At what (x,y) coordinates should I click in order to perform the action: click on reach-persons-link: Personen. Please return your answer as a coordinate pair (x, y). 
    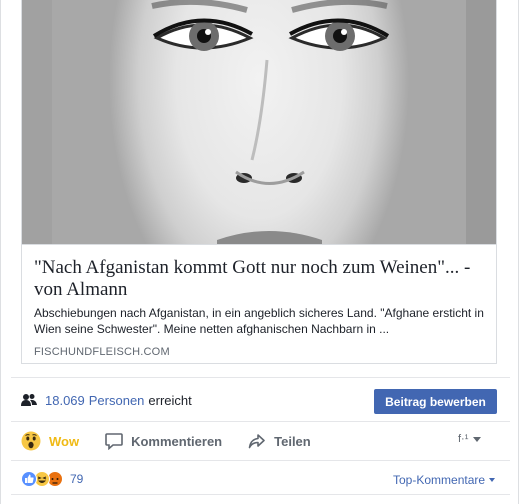
    Looking at the image, I should click on (117, 400).